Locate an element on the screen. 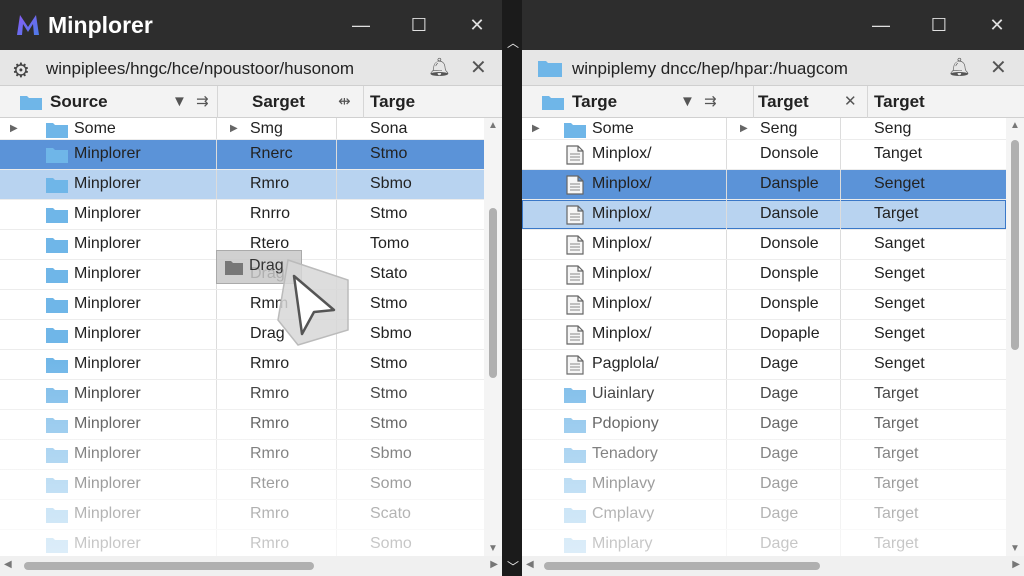 The height and width of the screenshot is (576, 1024). column-source: Source is located at coordinates (134, 102).